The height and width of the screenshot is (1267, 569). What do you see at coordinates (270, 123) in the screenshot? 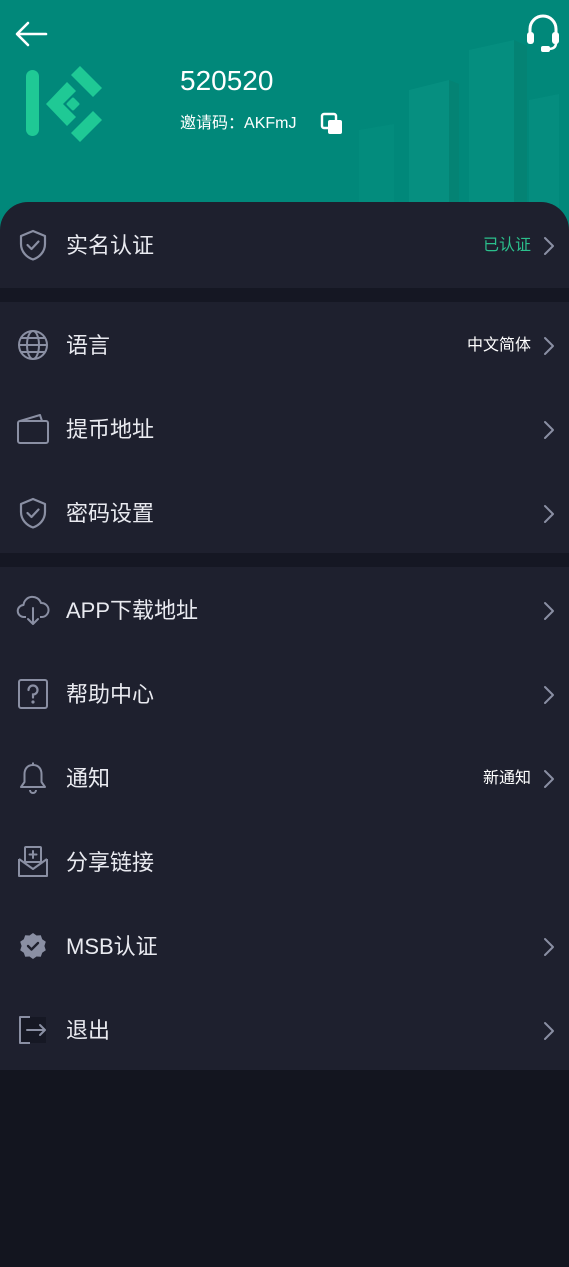
I see `invite-code-value: AKFmJ` at bounding box center [270, 123].